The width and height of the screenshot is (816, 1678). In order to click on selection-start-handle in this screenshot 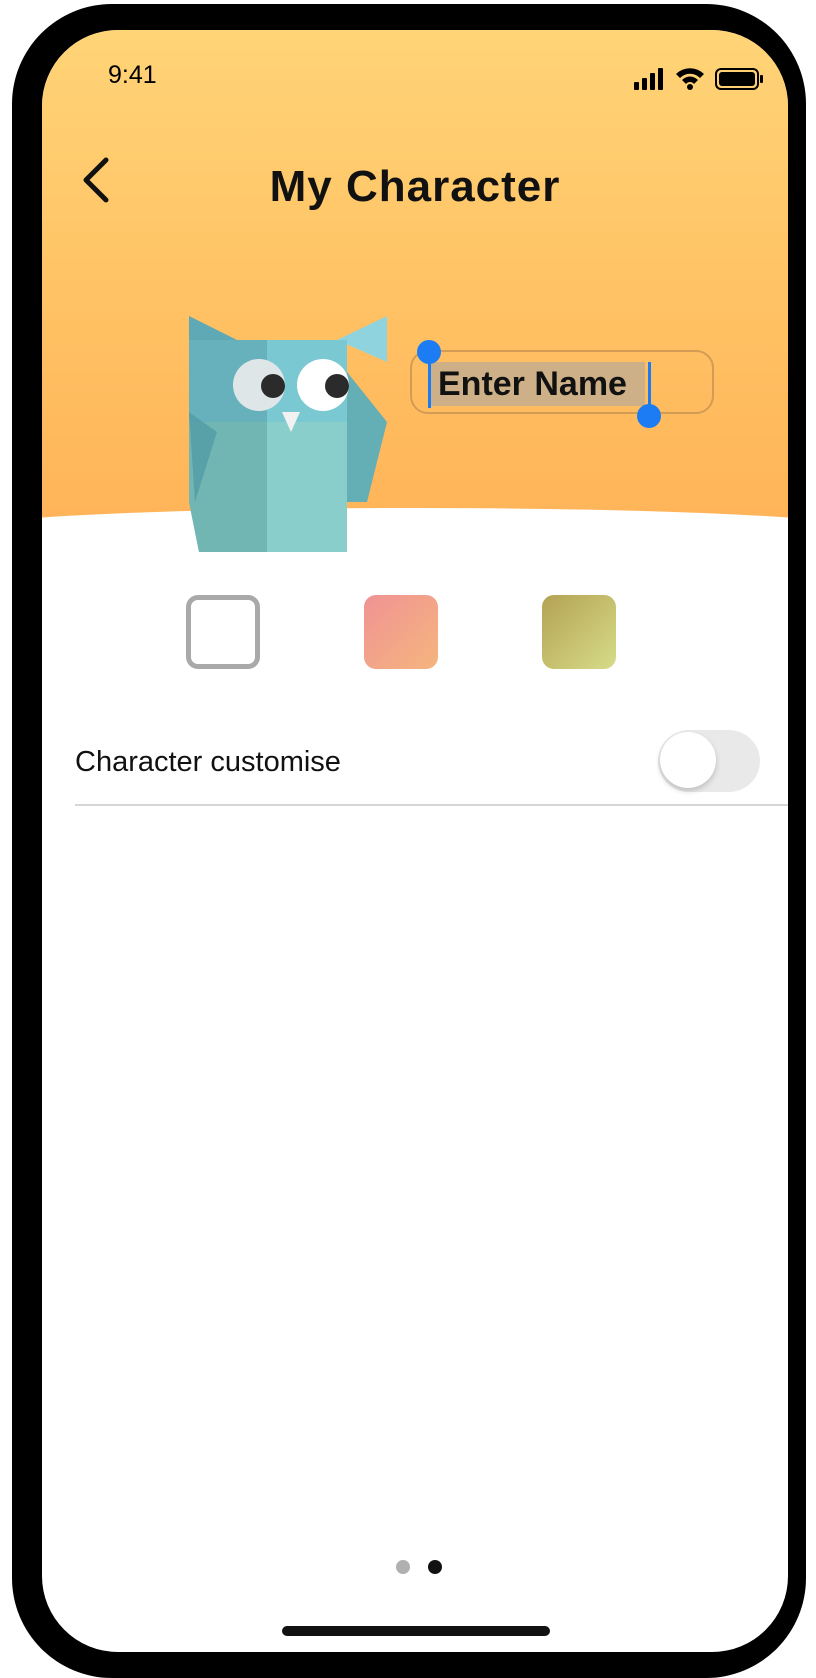, I will do `click(429, 352)`.